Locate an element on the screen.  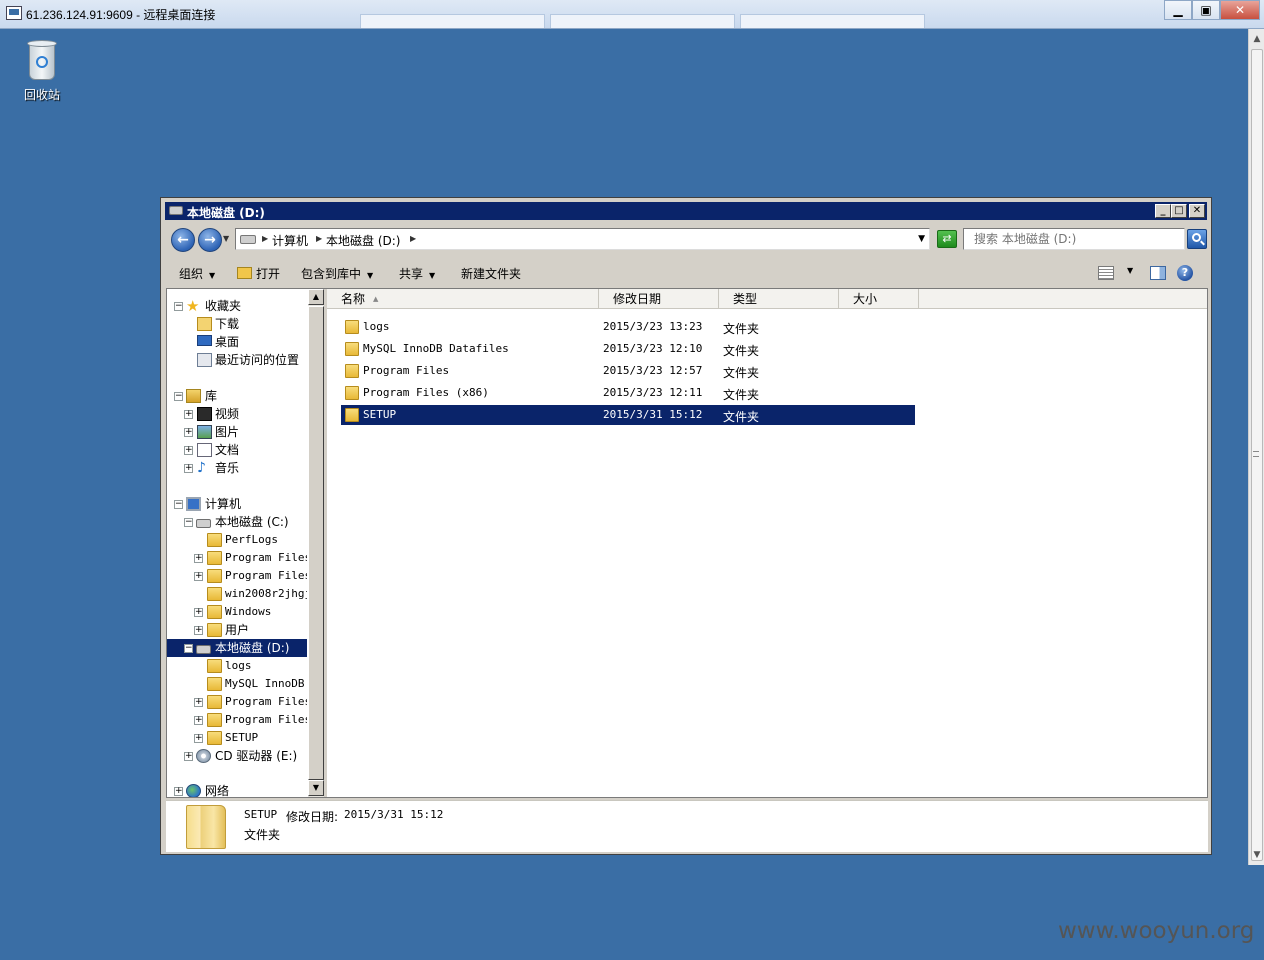
nav-c-program-files-x86: + Program Files is located at coordinates (237, 576).